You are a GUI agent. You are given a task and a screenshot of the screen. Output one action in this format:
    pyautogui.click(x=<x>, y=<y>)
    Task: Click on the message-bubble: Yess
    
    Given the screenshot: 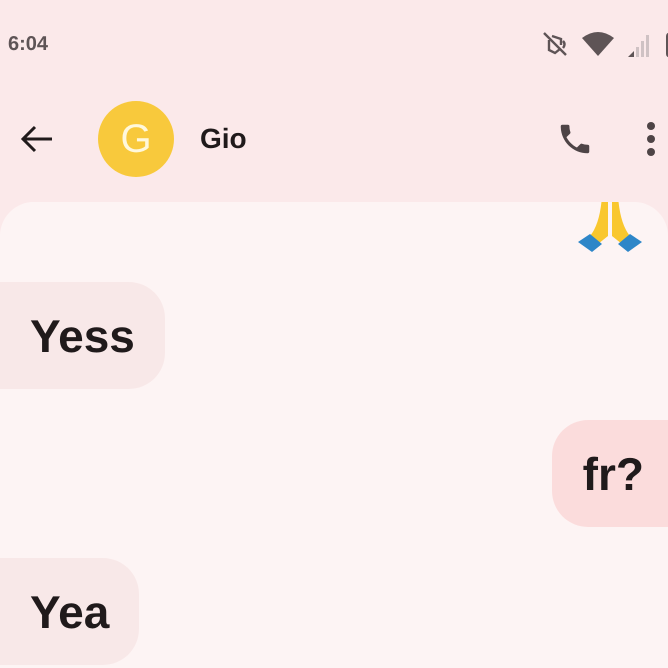 What is the action you would take?
    pyautogui.click(x=82, y=335)
    